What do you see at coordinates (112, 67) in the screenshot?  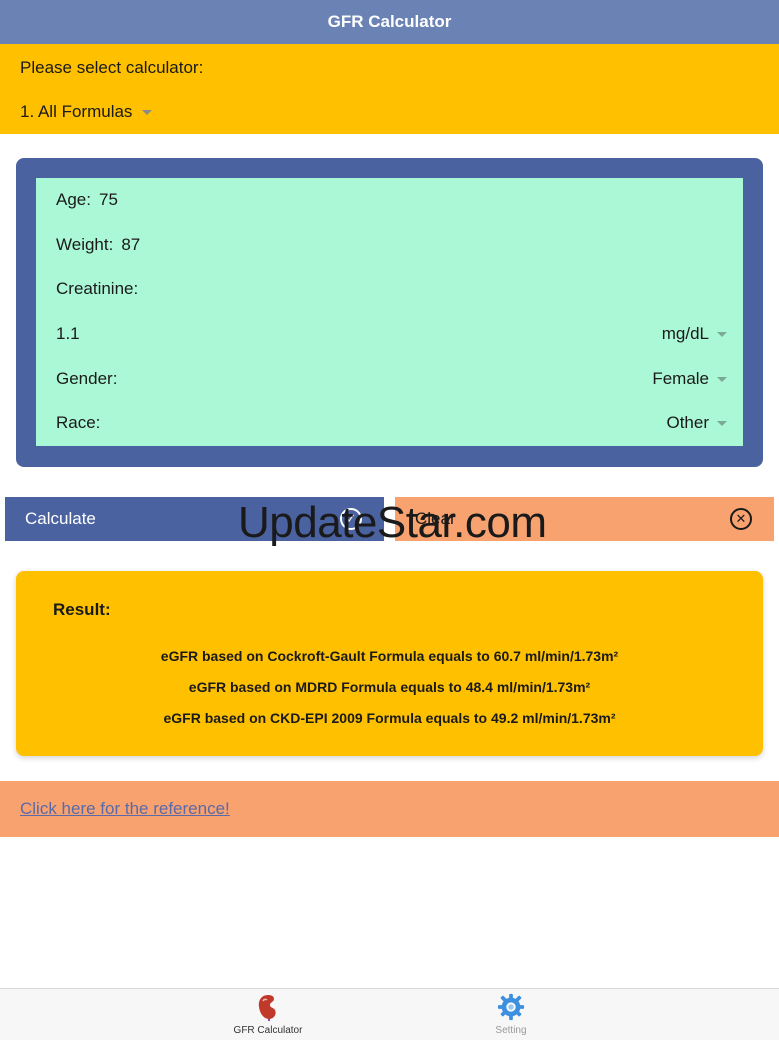 I see `selector-prompt: Please select calculator:` at bounding box center [112, 67].